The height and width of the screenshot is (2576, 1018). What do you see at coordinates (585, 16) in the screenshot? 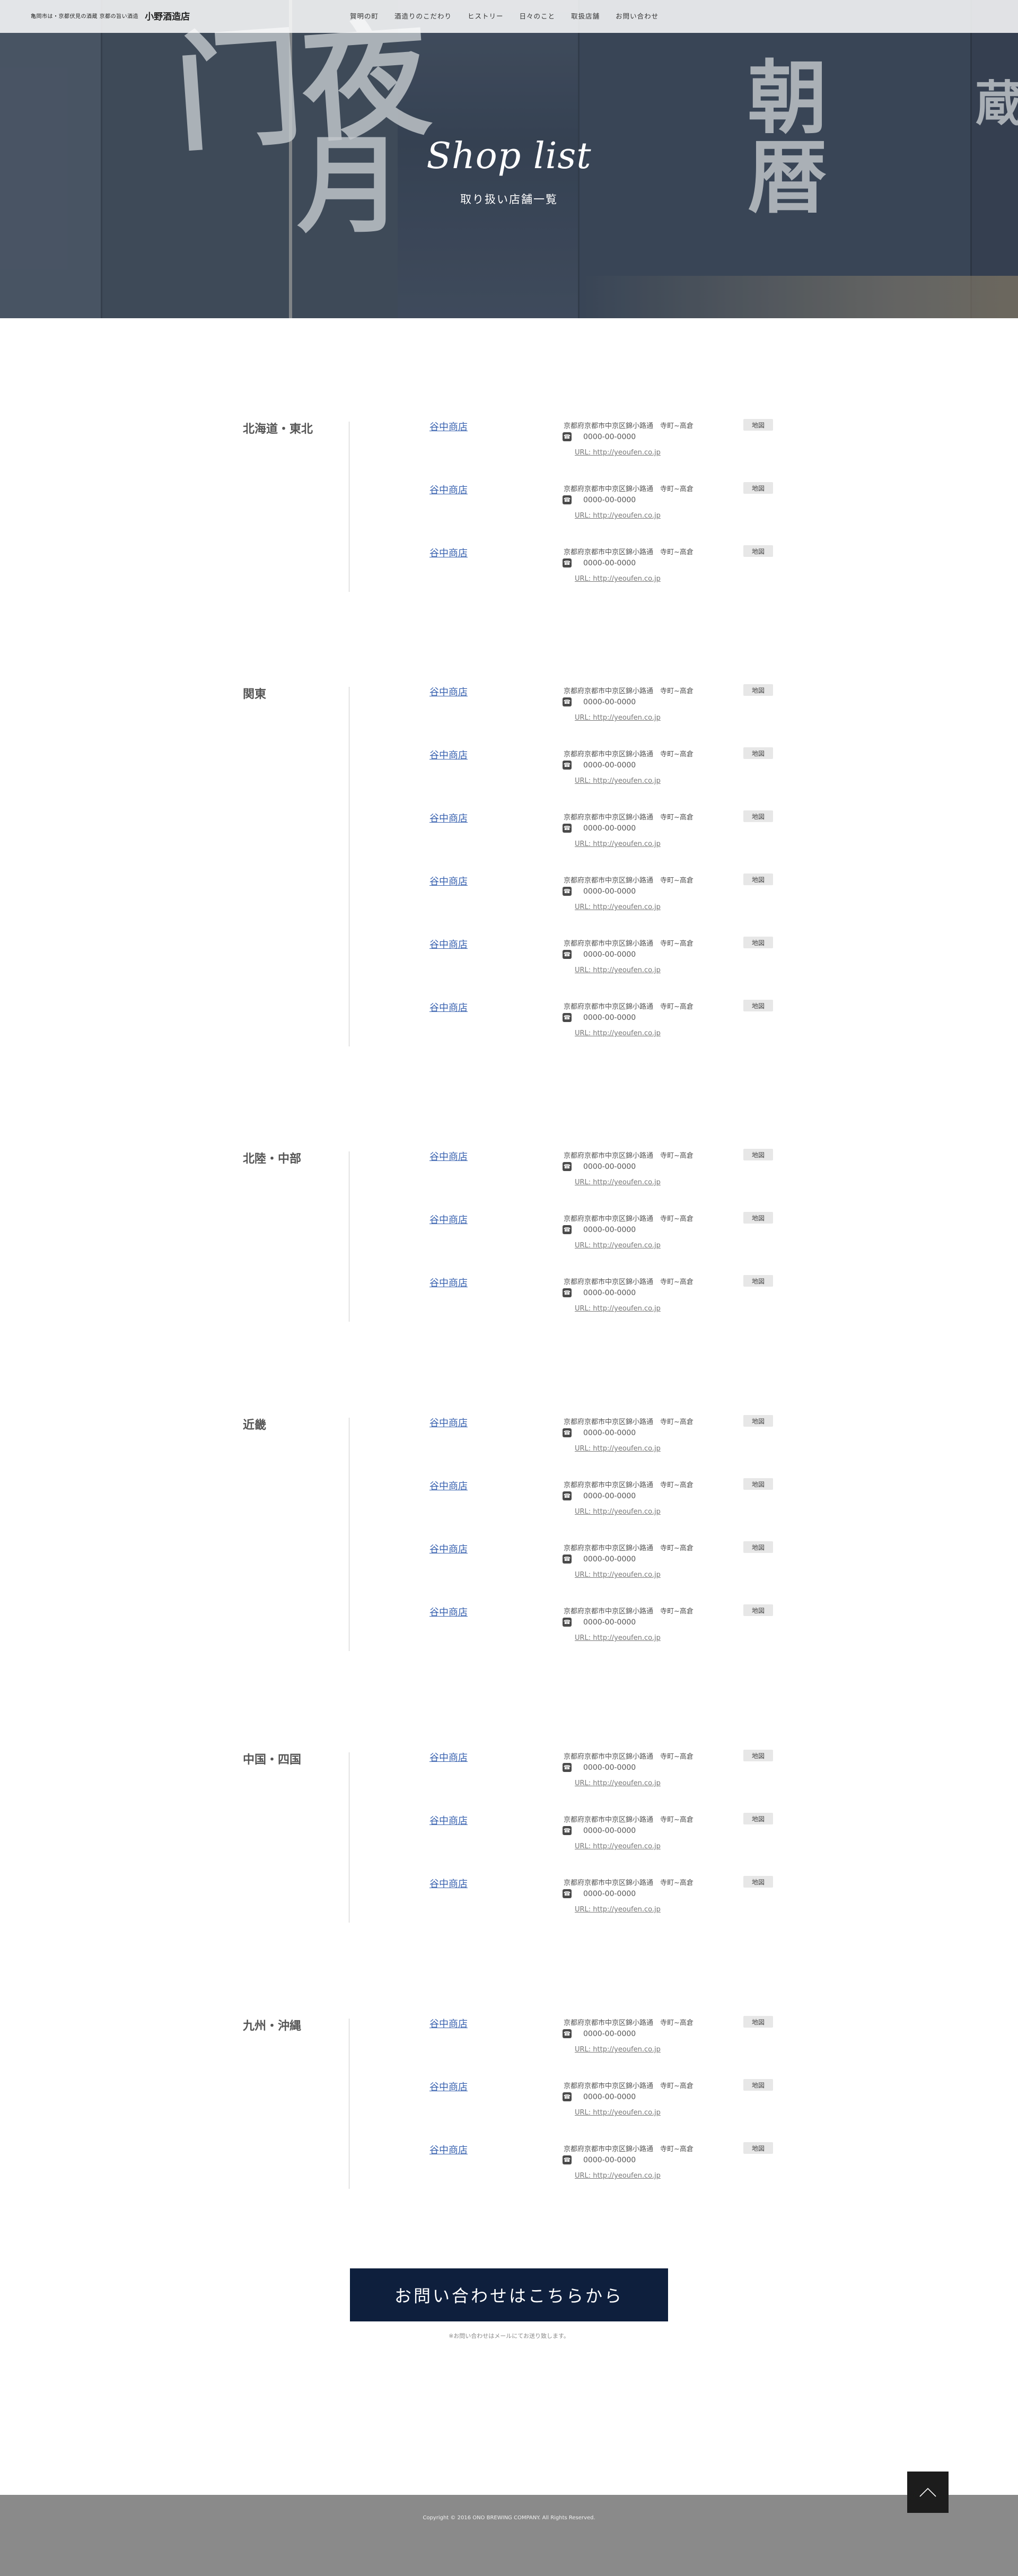
I see `nav-item-shops: 取扱店舗` at bounding box center [585, 16].